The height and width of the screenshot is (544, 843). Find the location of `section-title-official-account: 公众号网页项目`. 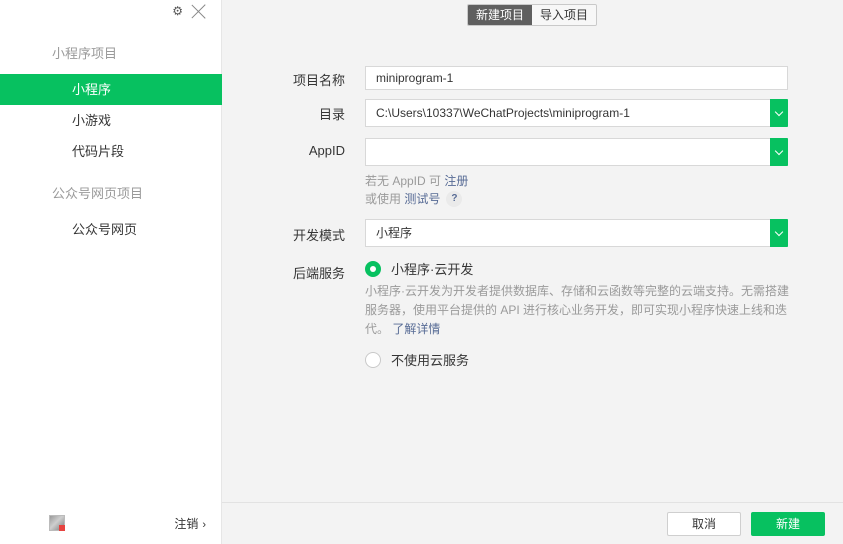

section-title-official-account: 公众号网页项目 is located at coordinates (98, 193).